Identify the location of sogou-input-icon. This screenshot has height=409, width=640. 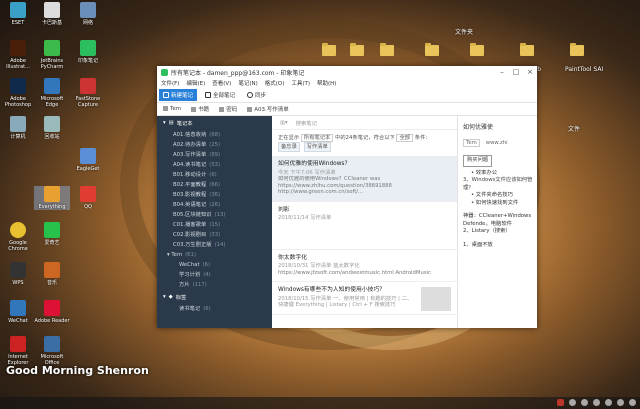
(560, 402).